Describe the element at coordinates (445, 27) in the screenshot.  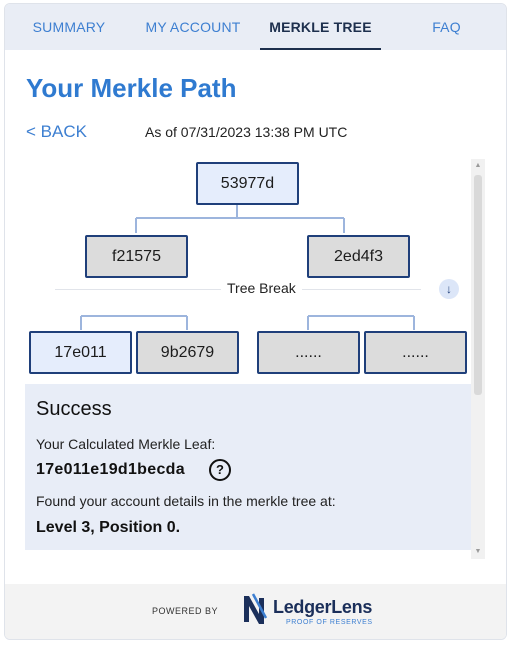
I see `tab-faq: FAQ` at that location.